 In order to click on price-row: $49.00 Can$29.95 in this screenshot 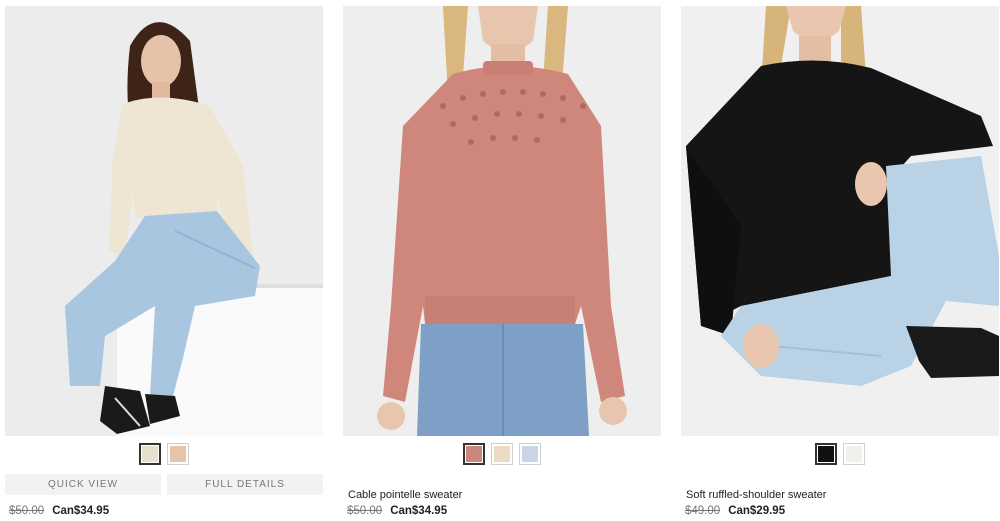, I will do `click(735, 511)`.